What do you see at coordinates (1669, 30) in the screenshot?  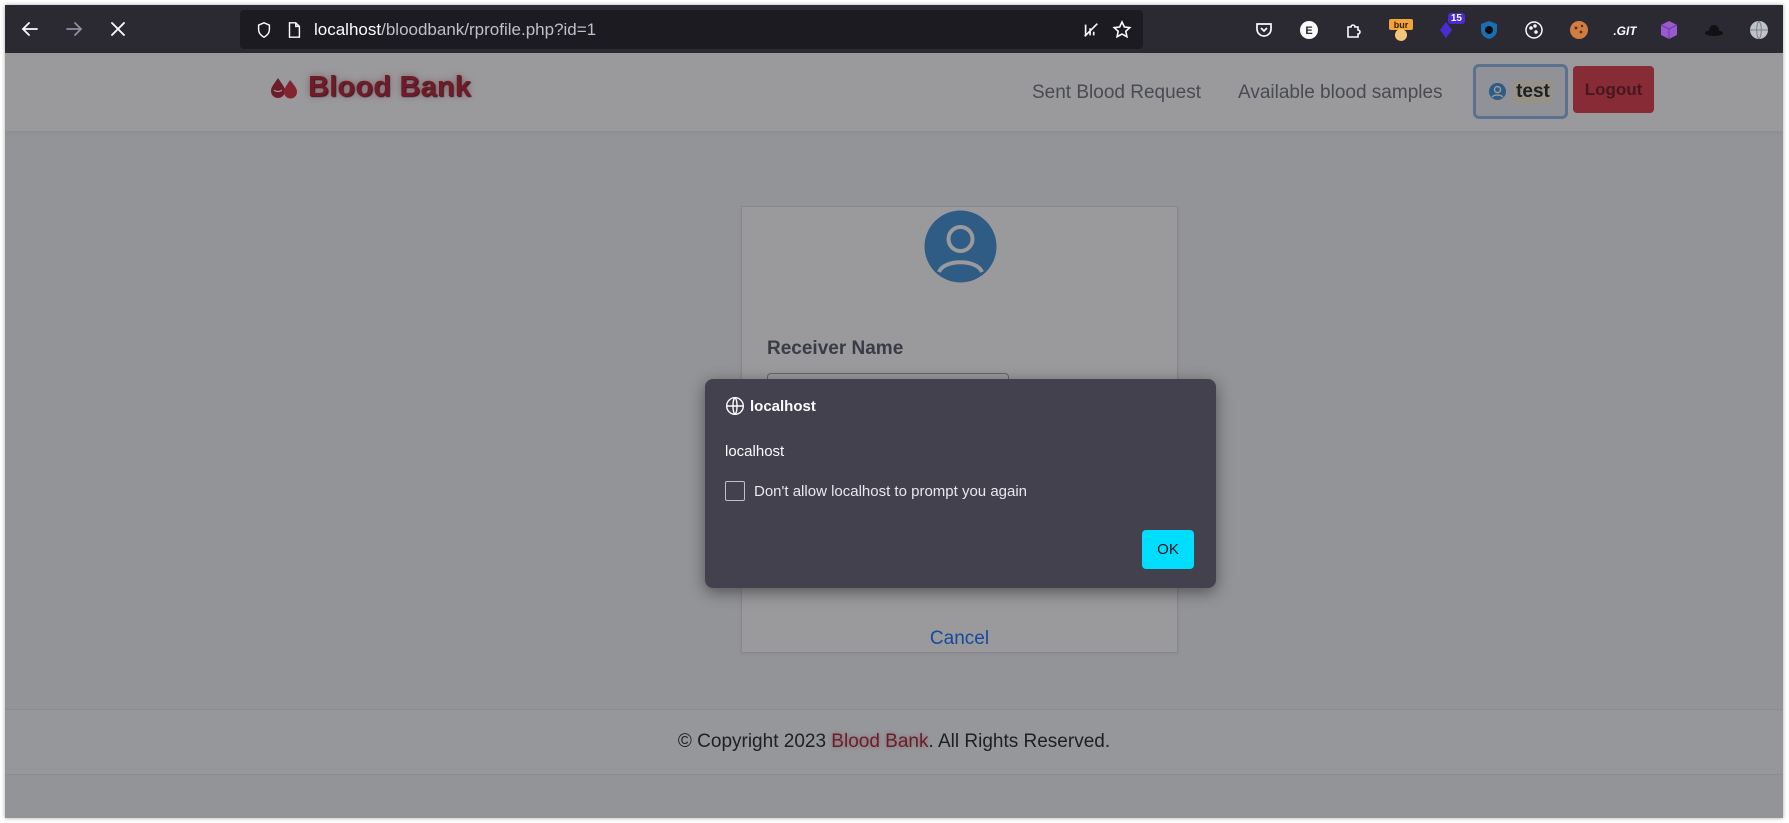 I see `cube-extension-icon` at bounding box center [1669, 30].